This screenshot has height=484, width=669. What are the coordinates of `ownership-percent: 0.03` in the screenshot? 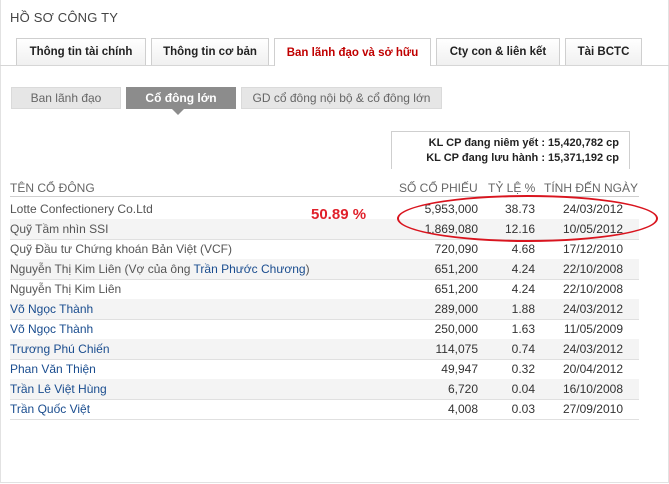 It's located at (523, 409).